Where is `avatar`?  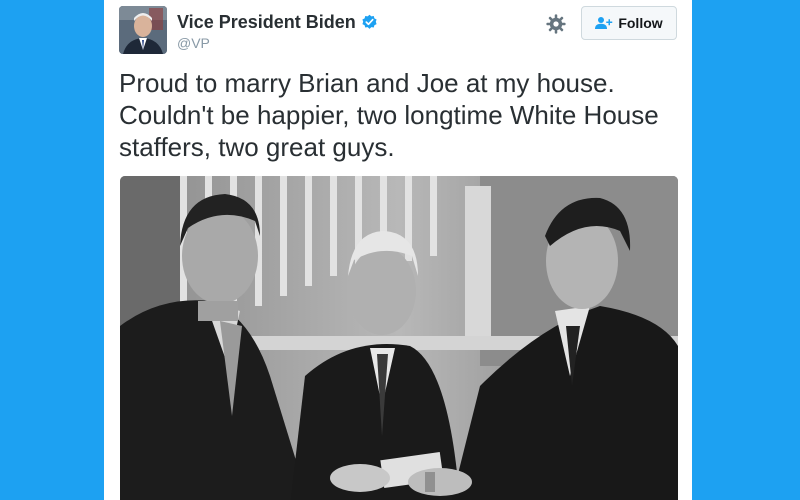 avatar is located at coordinates (143, 30).